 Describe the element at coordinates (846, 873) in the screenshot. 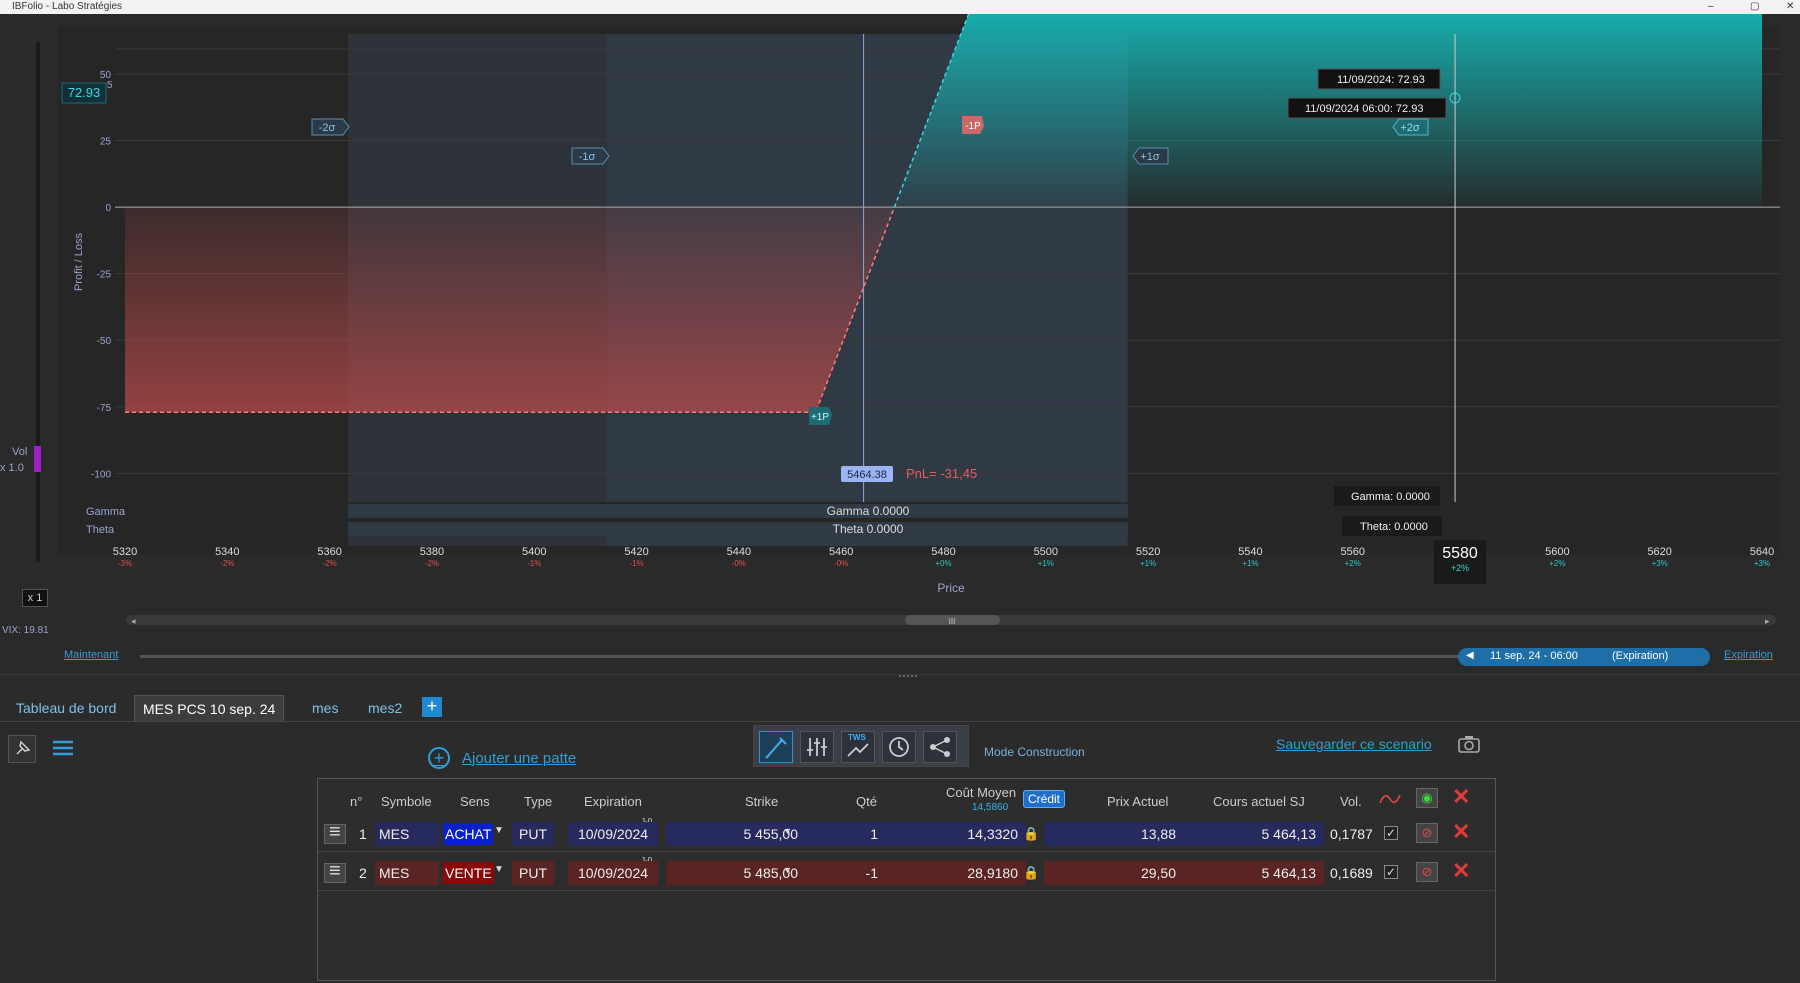

I see `cell-qte: -1` at that location.